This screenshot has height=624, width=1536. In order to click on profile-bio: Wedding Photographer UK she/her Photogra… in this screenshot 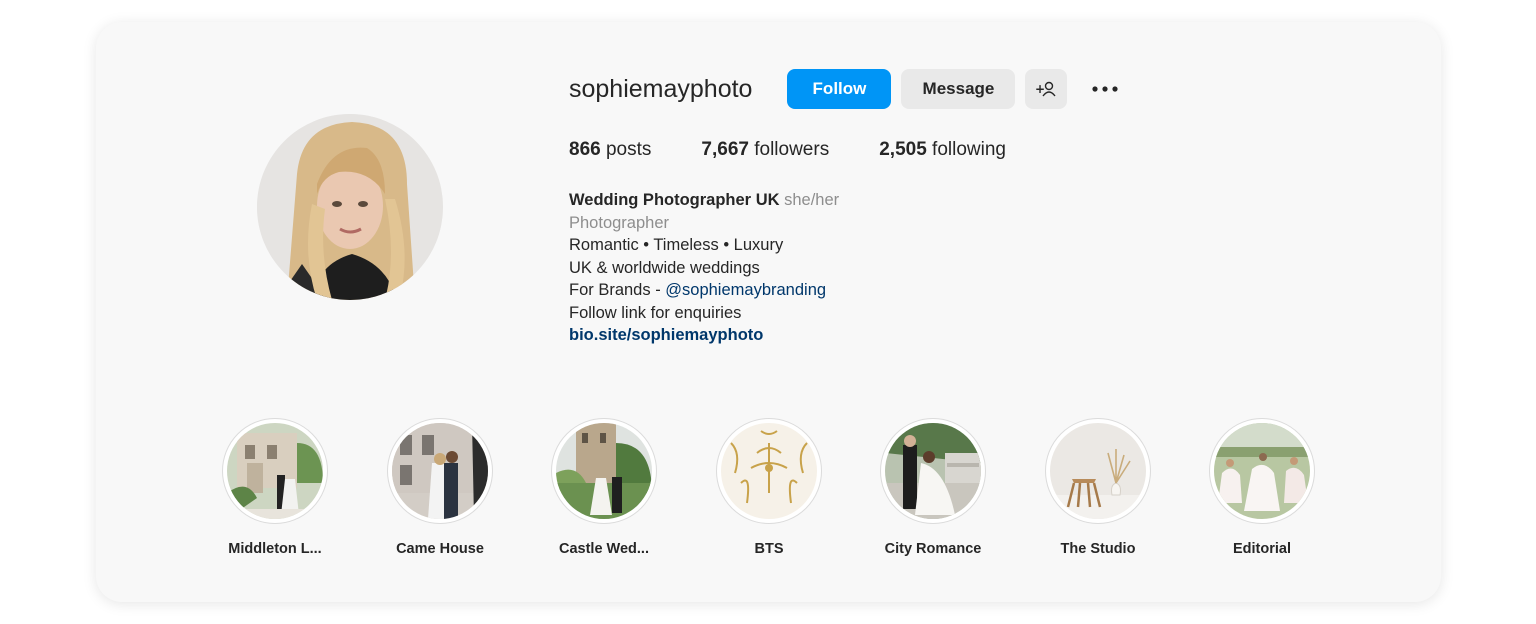, I will do `click(848, 268)`.